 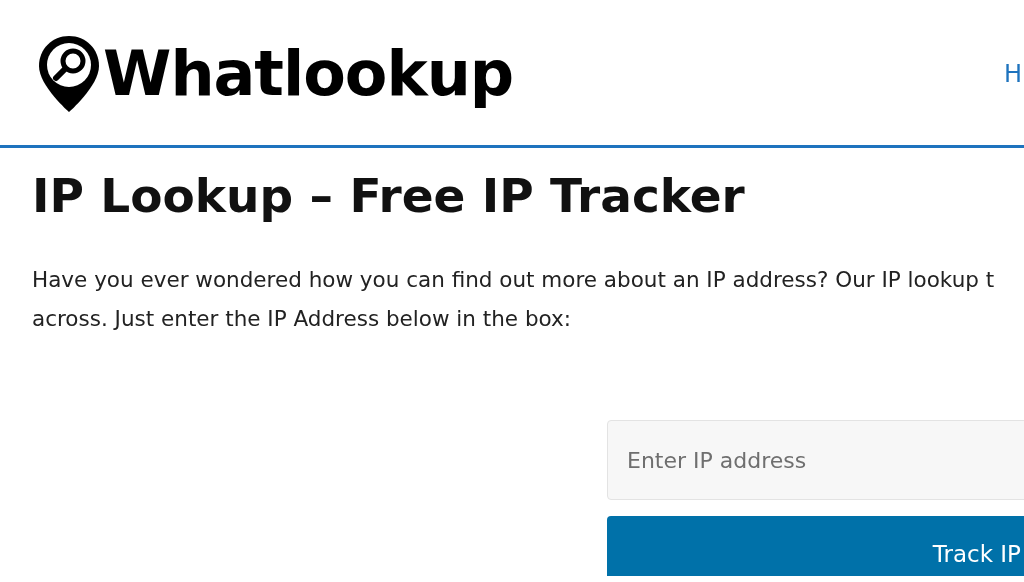 What do you see at coordinates (69, 74) in the screenshot?
I see `location-pin-search-icon` at bounding box center [69, 74].